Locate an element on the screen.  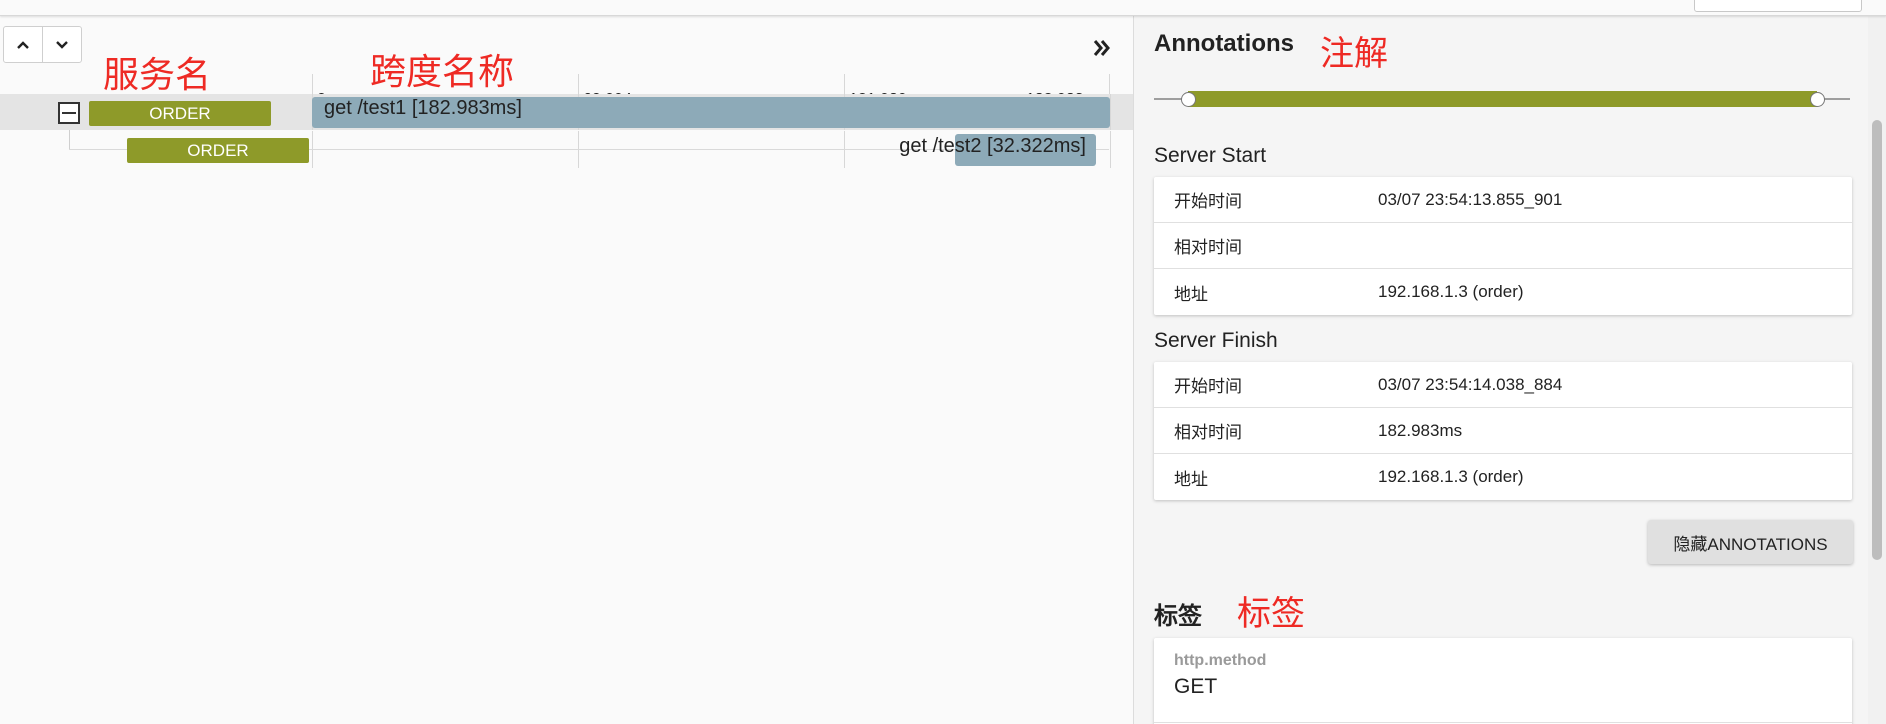
detail-scrollbar is located at coordinates (1877, 370).